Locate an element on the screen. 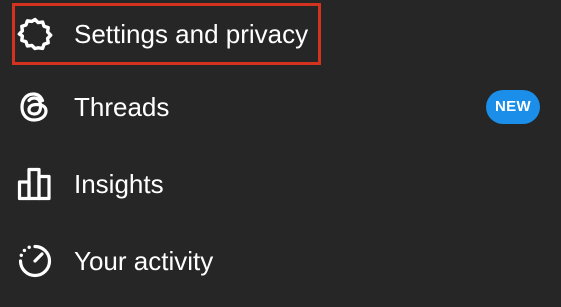  gear-icon is located at coordinates (35, 34).